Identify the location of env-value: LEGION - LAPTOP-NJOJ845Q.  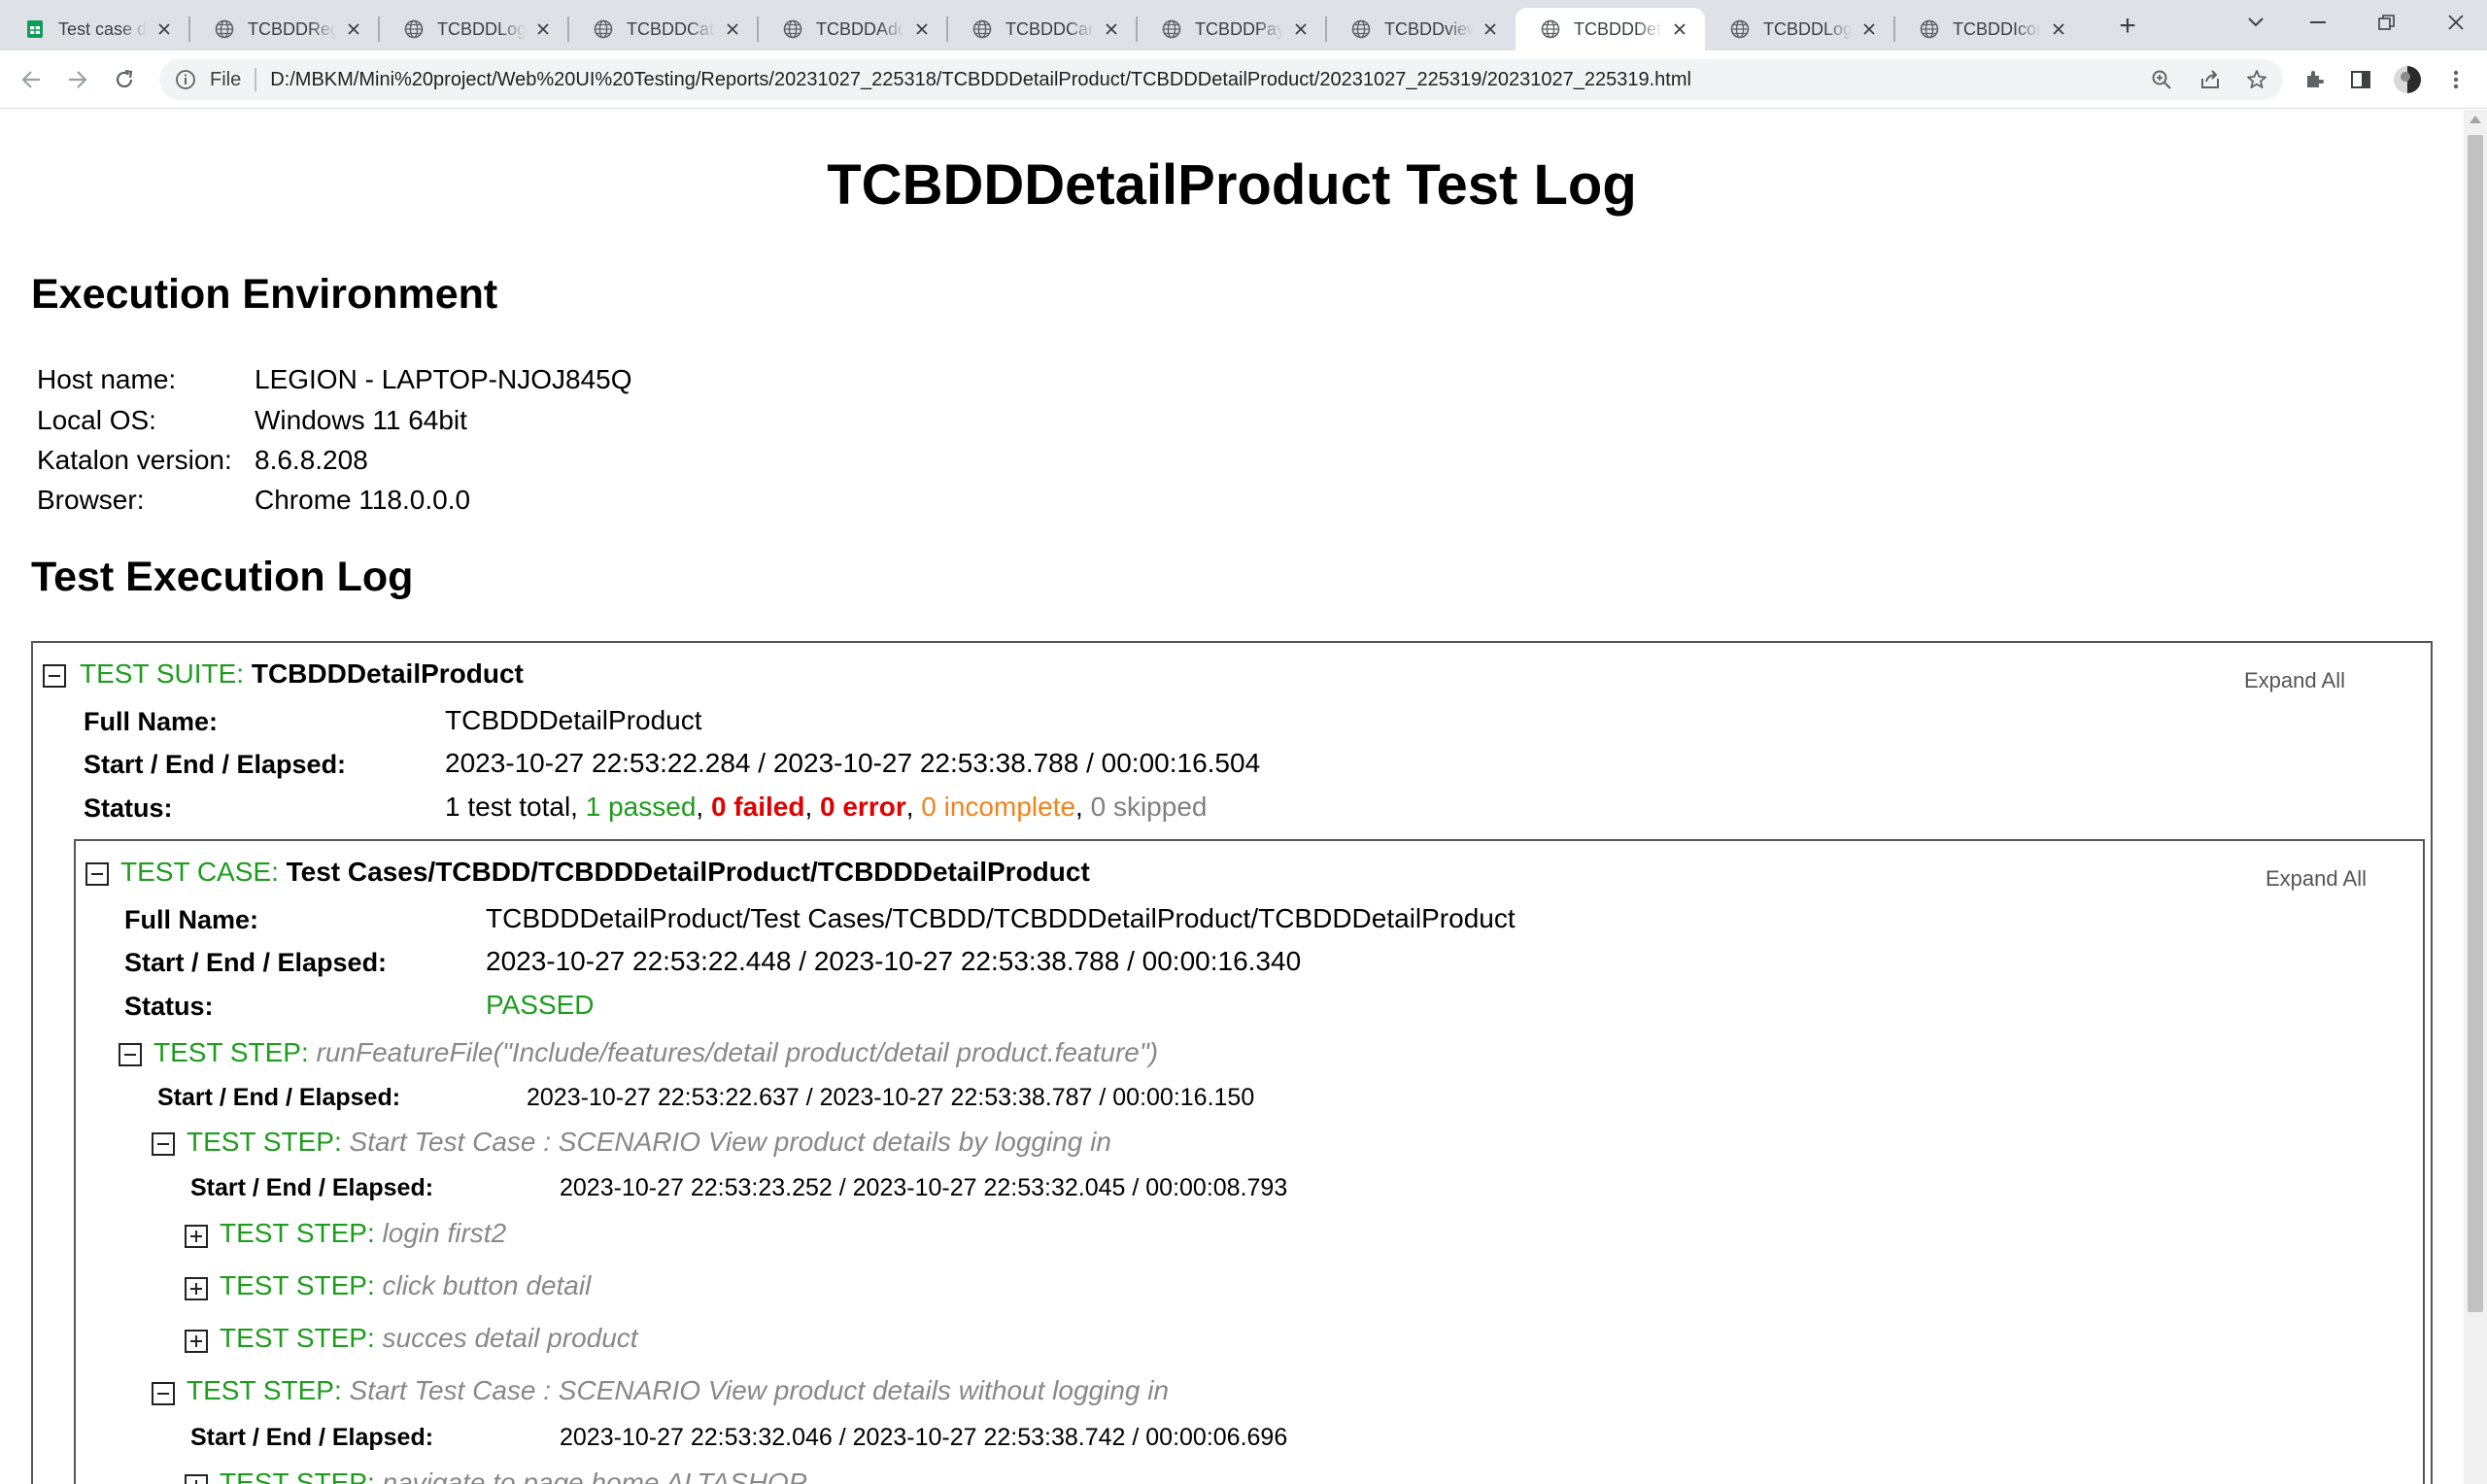
(443, 379).